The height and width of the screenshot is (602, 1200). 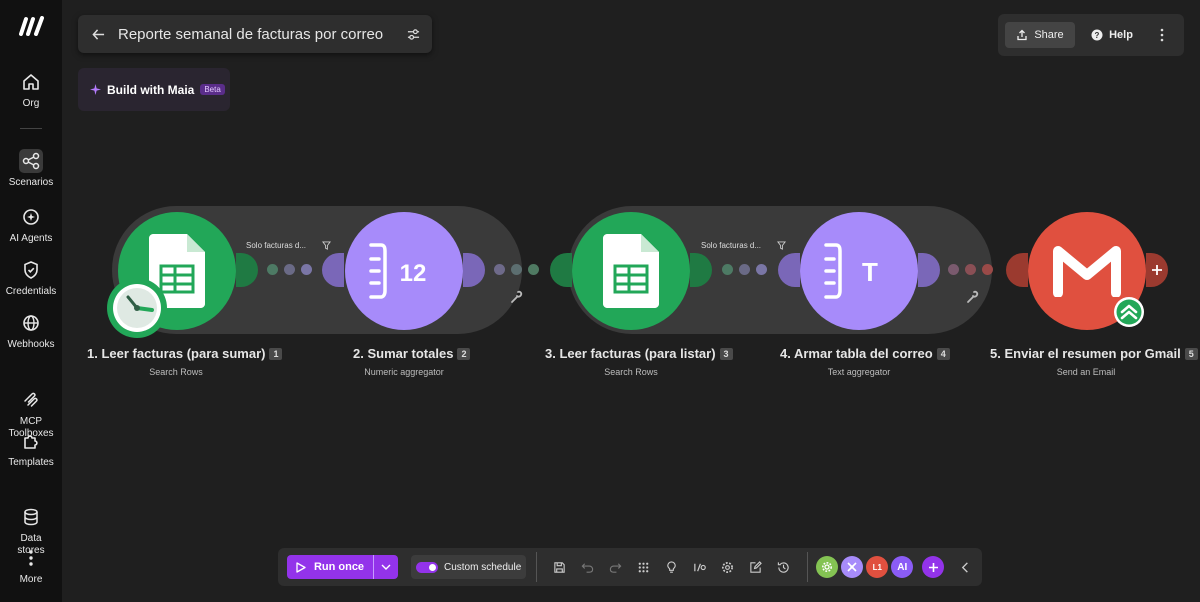 I want to click on app-badge-l1: L1, so click(x=877, y=567).